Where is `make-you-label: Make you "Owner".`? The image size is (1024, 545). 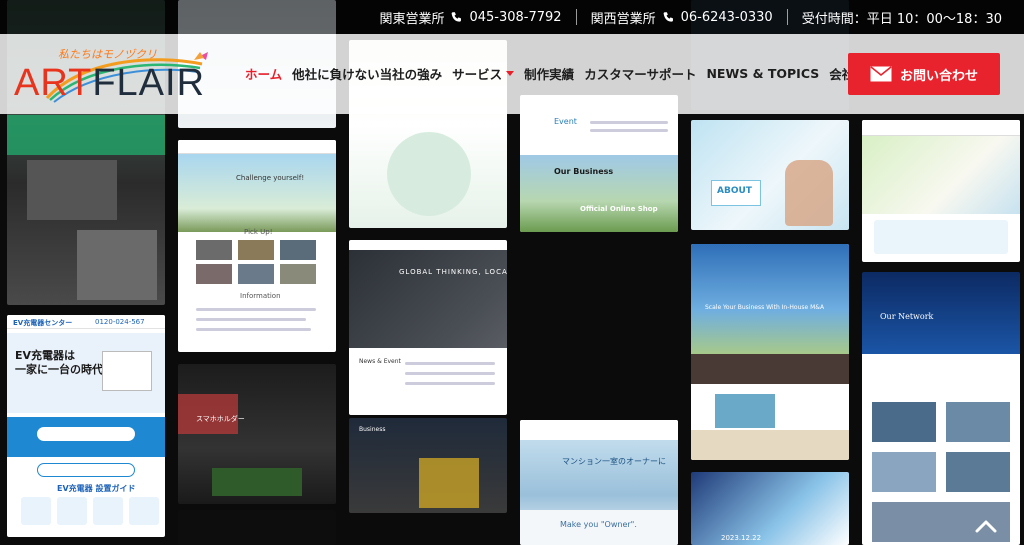 make-you-label: Make you "Owner". is located at coordinates (598, 524).